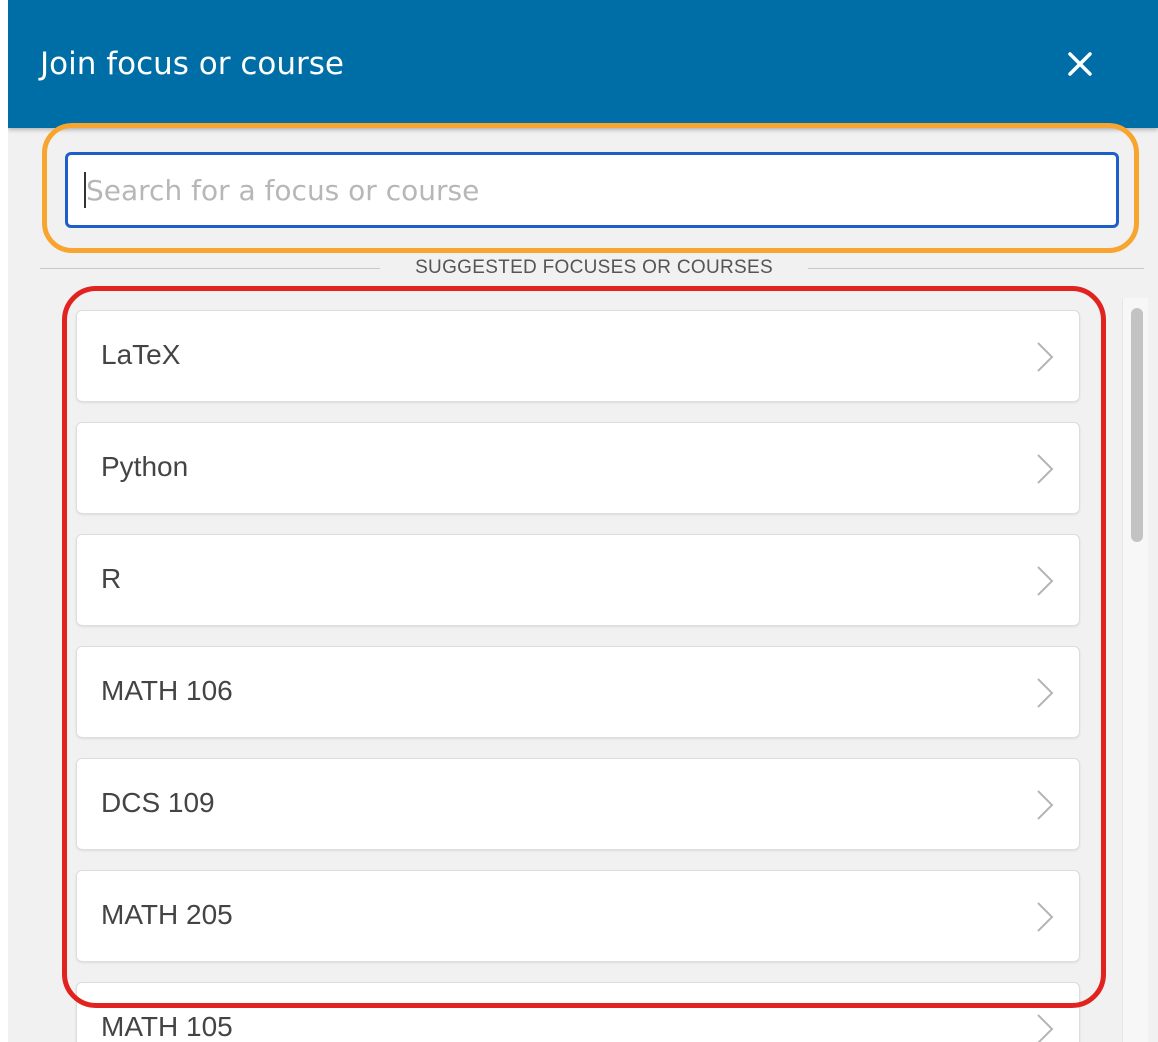  Describe the element at coordinates (158, 802) in the screenshot. I see `list-item-label: DCS 109` at that location.